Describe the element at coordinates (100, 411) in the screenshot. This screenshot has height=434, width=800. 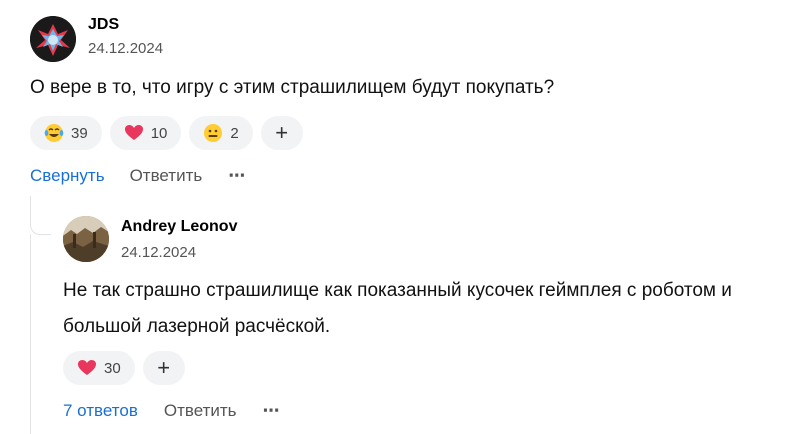
I see `replies-count-button: 7 ответов` at that location.